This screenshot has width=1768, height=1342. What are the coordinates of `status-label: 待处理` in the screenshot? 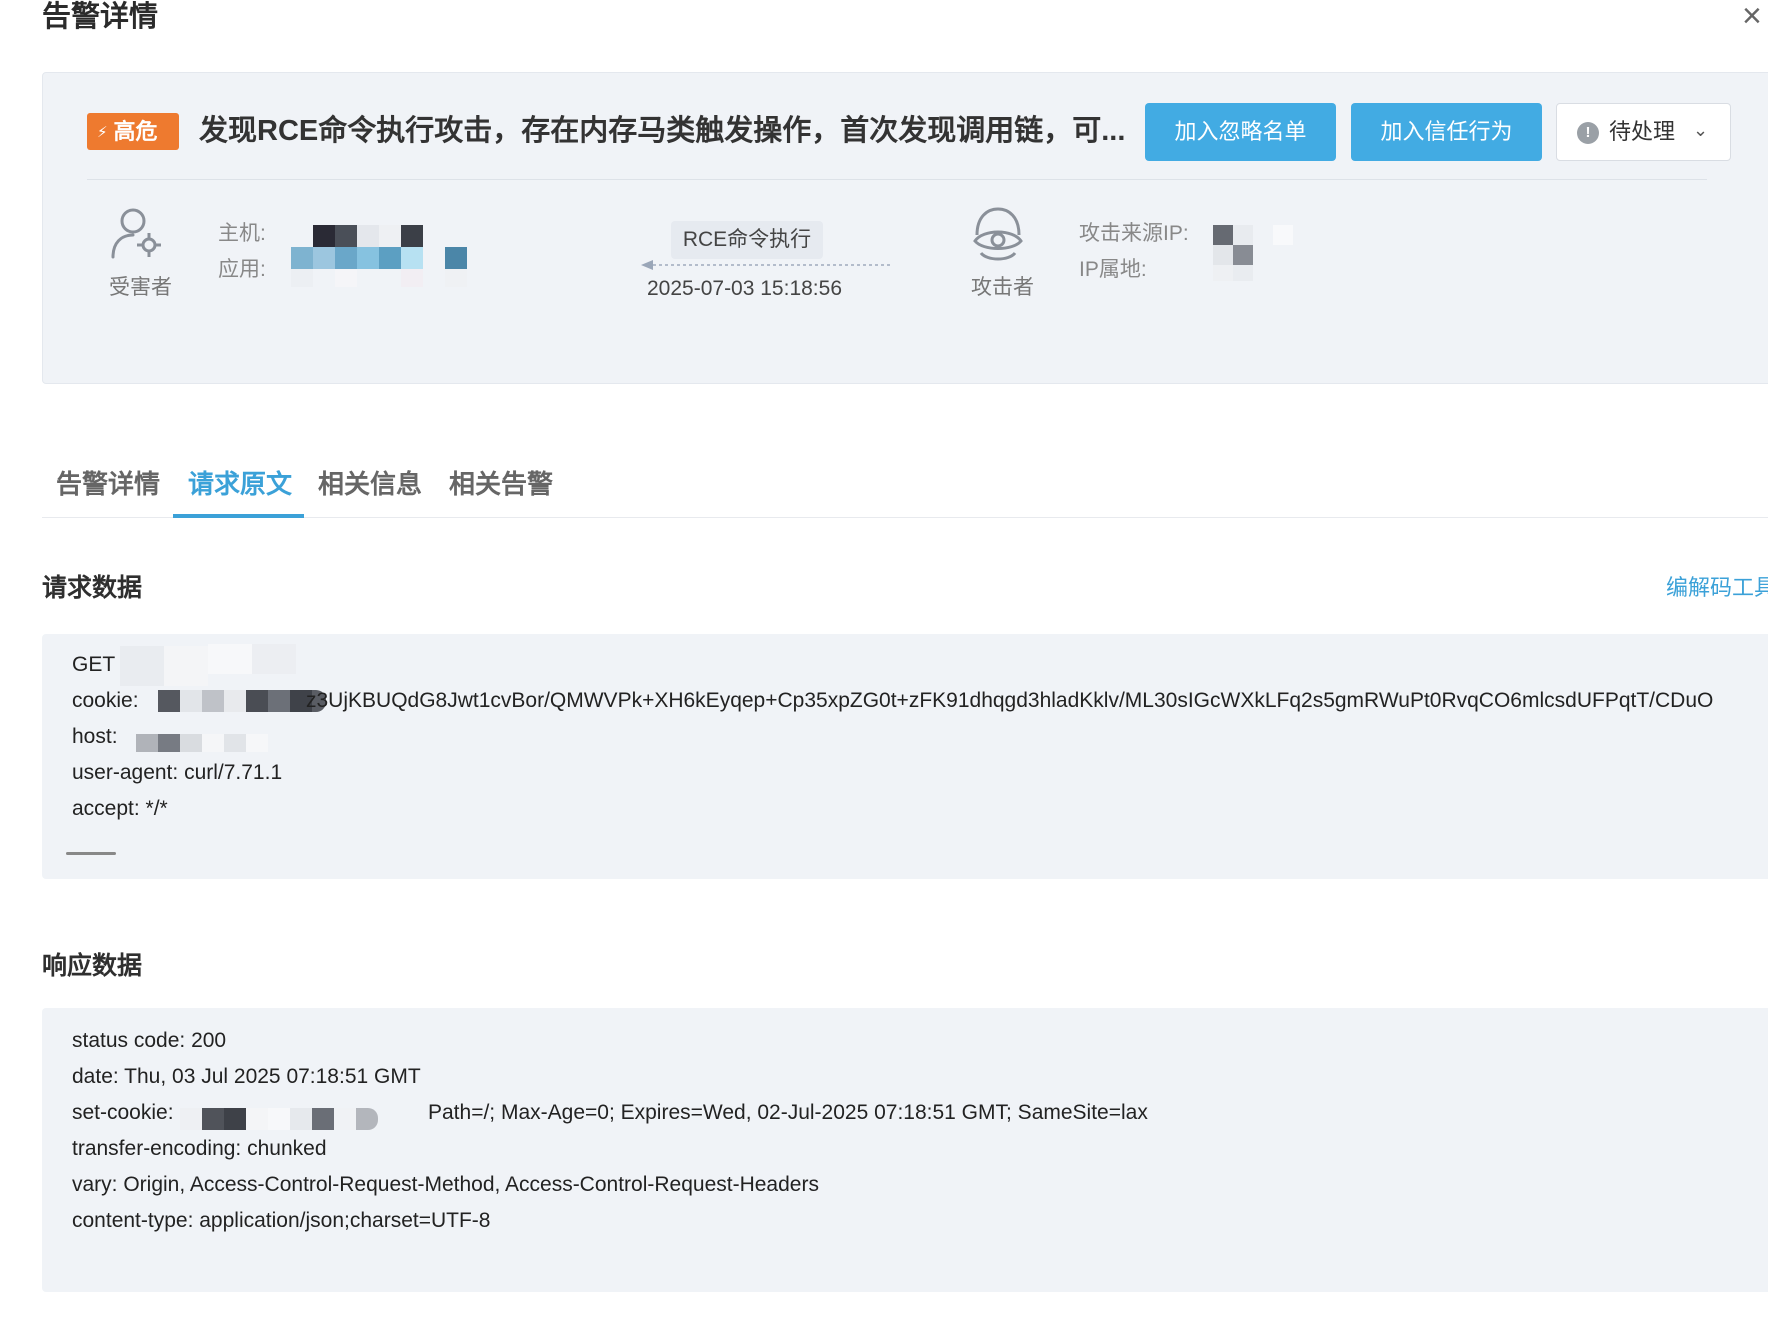 It's located at (1642, 131).